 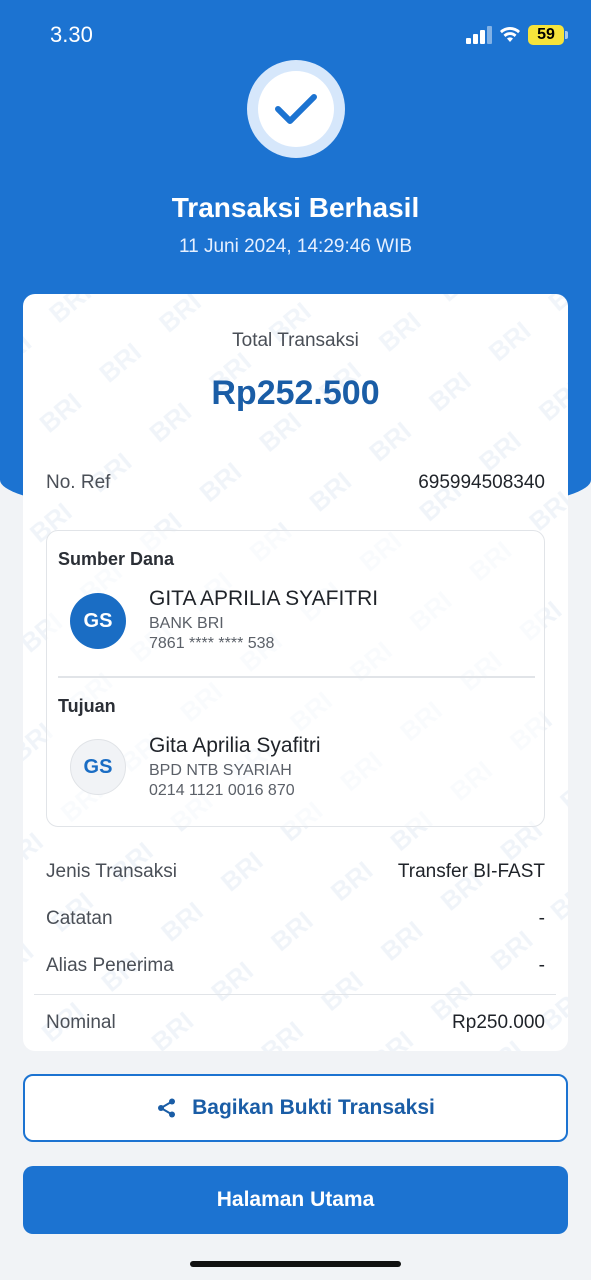 I want to click on detail-label: Jenis Transaksi, so click(x=111, y=871).